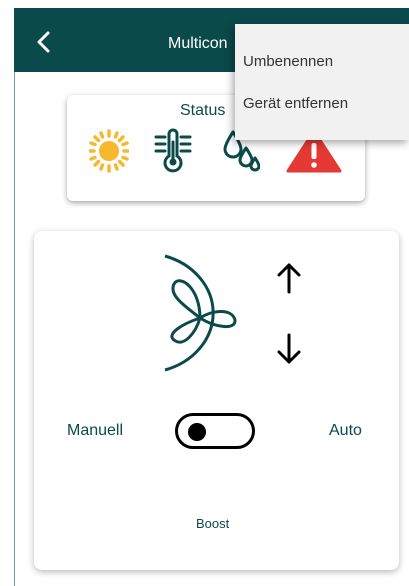 Image resolution: width=409 pixels, height=586 pixels. I want to click on content-edge, so click(14, 329).